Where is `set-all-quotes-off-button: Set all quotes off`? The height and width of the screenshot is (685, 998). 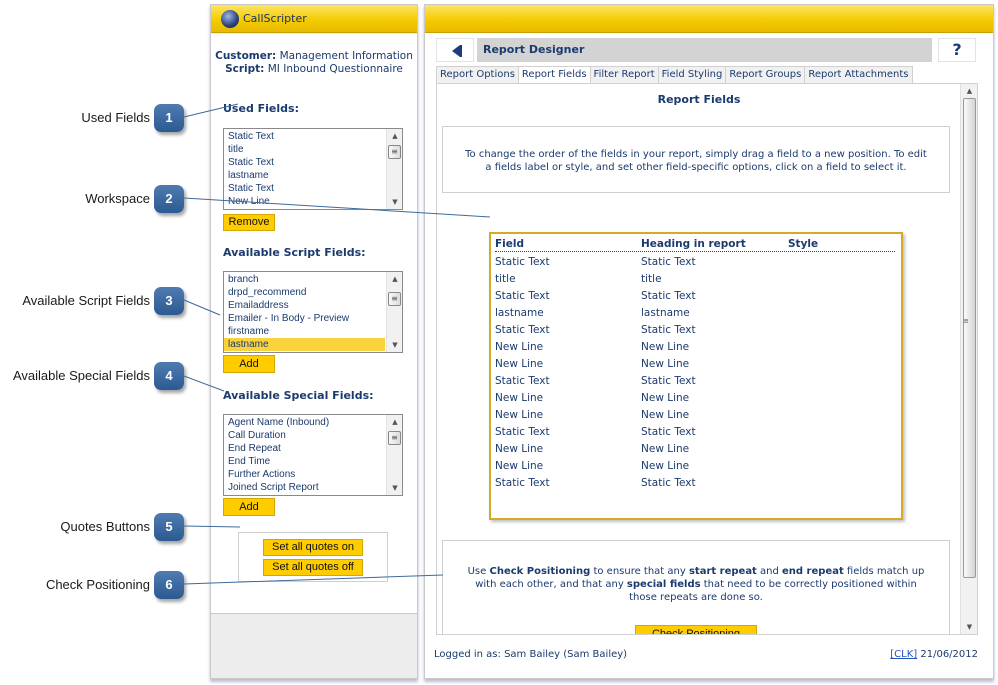 set-all-quotes-off-button: Set all quotes off is located at coordinates (313, 567).